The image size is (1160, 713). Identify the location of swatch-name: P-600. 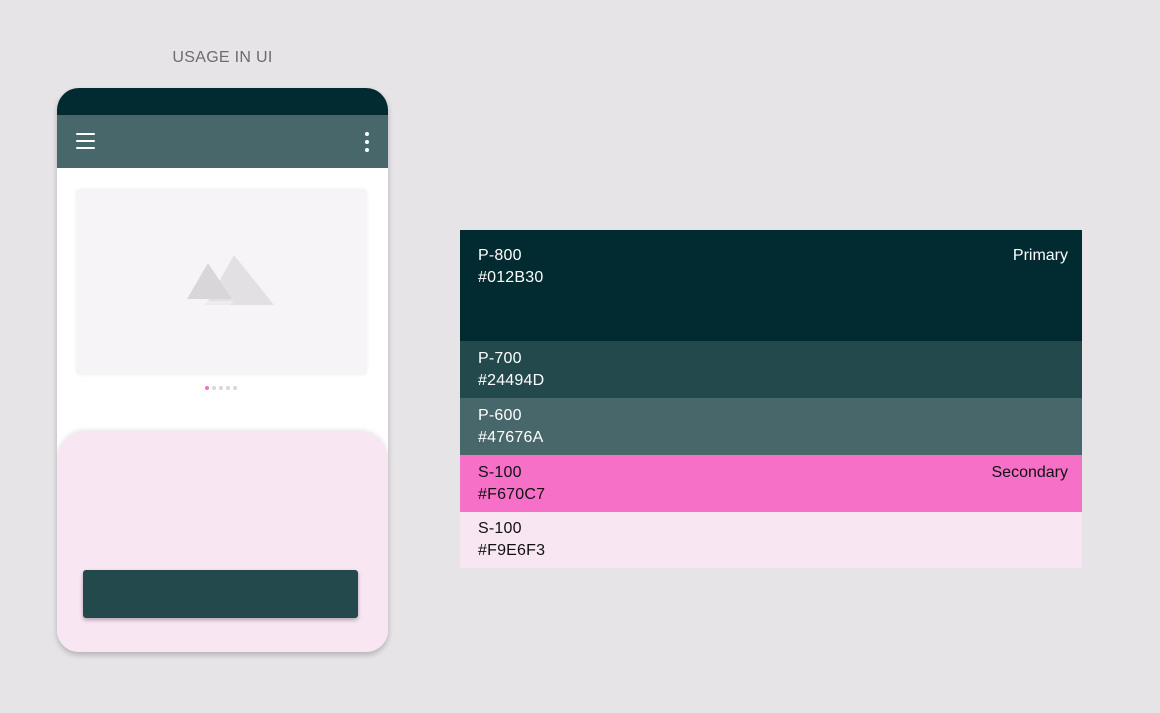
(500, 415).